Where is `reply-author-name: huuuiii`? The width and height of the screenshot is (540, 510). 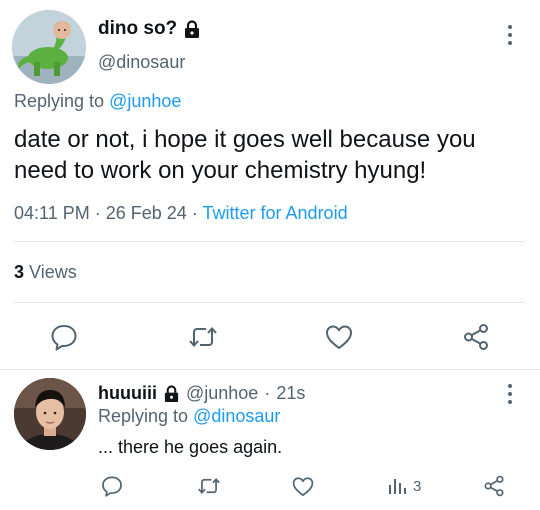
reply-author-name: huuuiii is located at coordinates (127, 393).